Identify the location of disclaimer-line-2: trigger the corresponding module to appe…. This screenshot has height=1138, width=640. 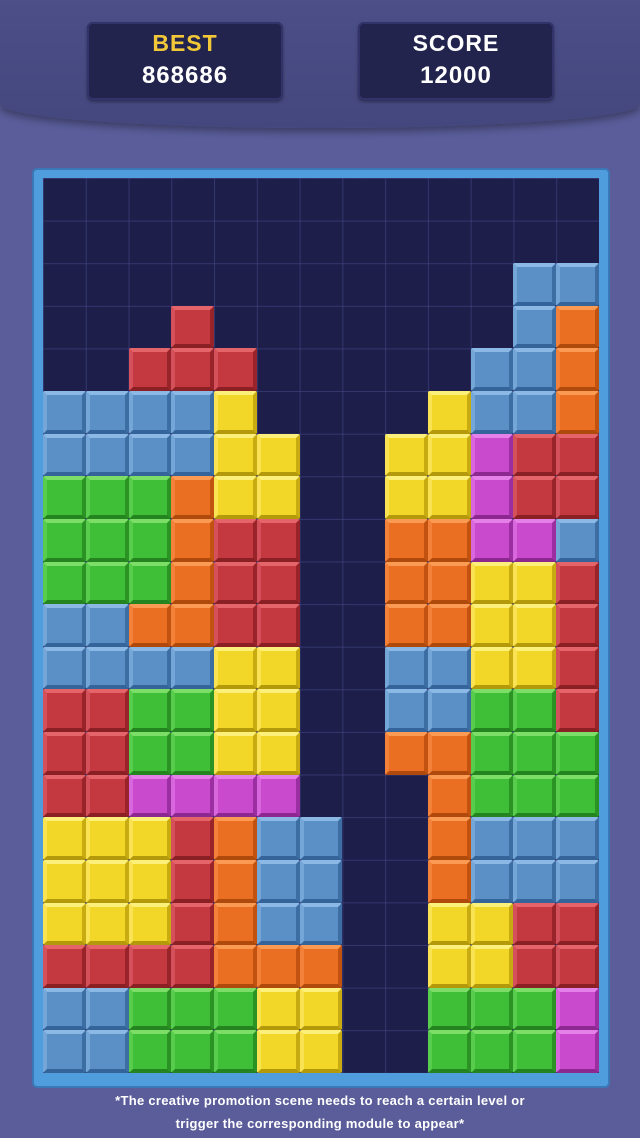
(320, 1123).